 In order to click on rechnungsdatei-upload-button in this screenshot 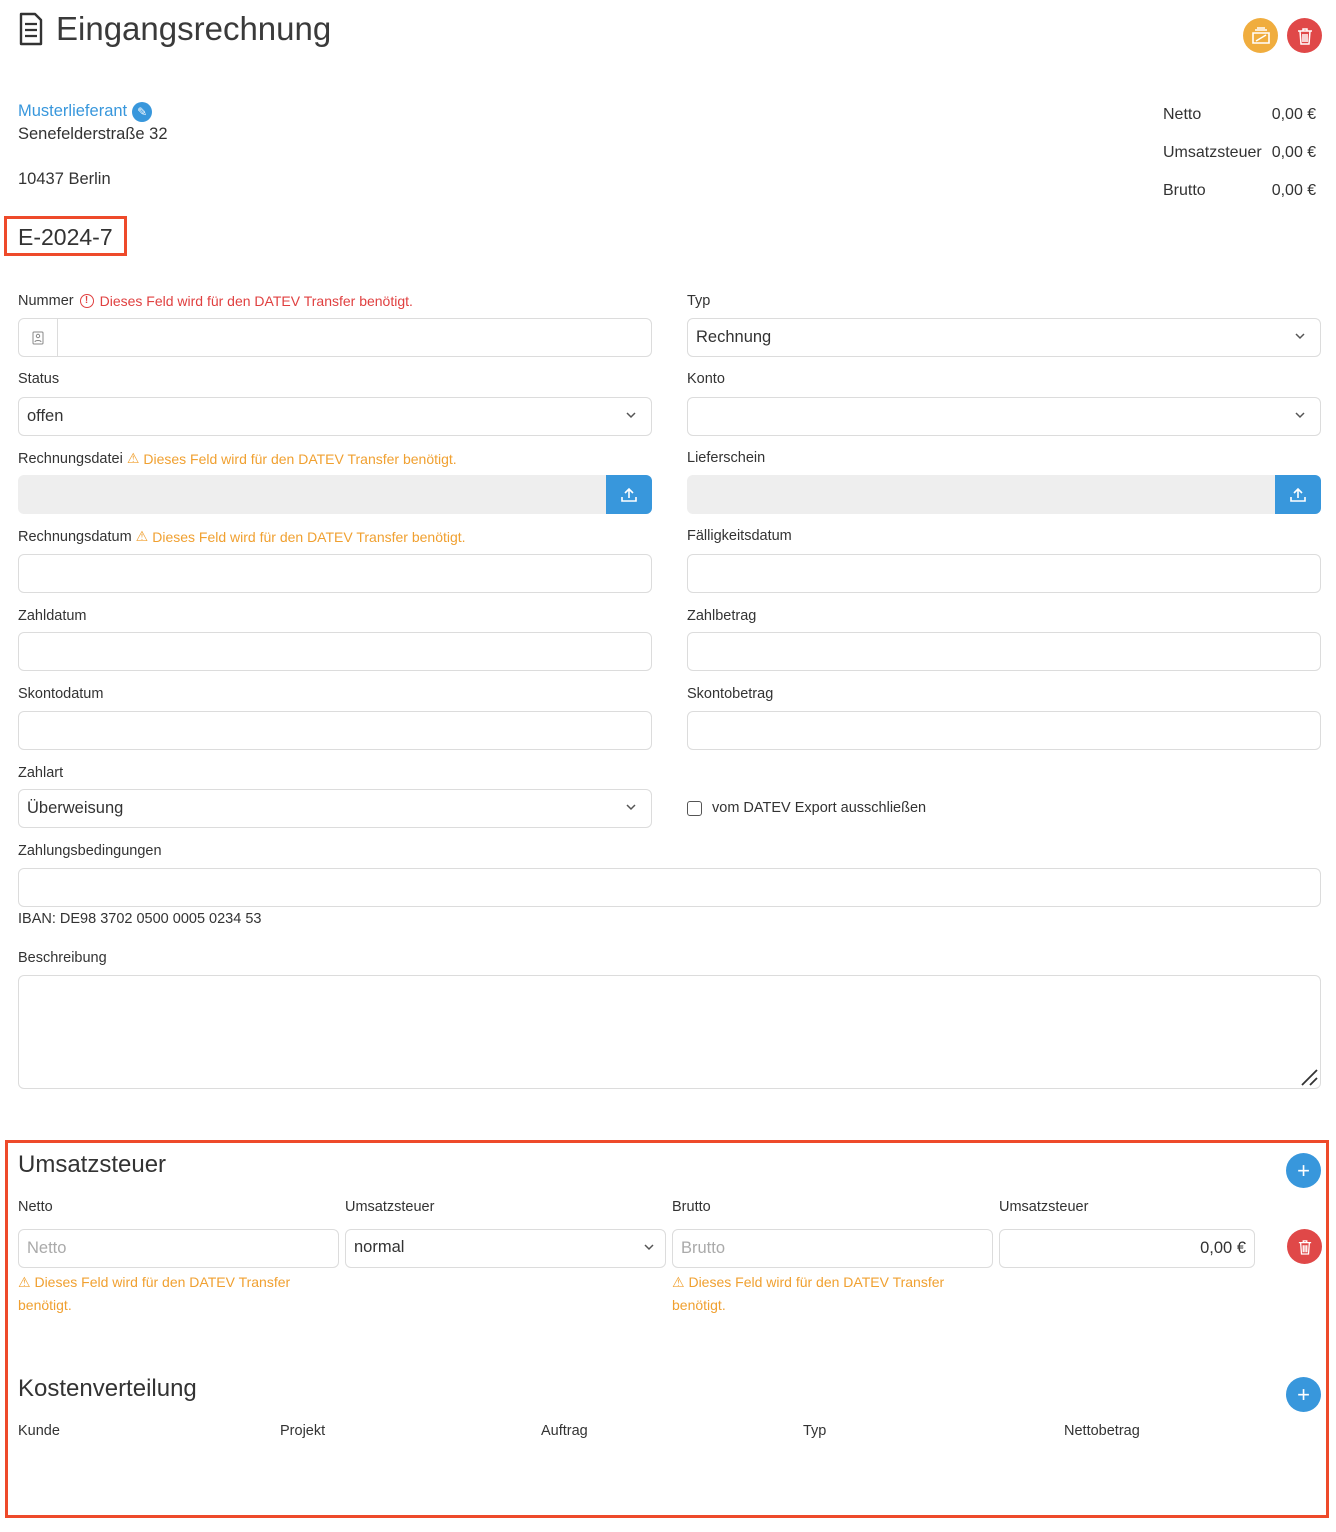, I will do `click(629, 494)`.